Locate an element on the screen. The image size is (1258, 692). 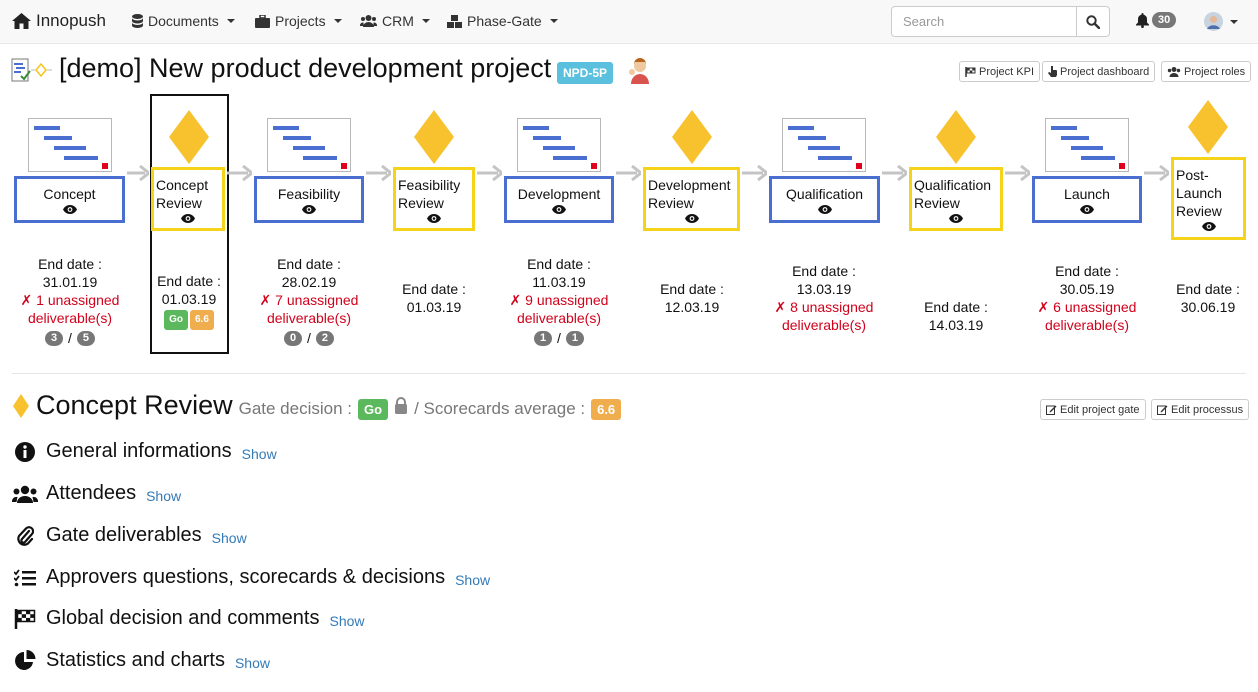
nav-documents: Documents is located at coordinates (183, 21).